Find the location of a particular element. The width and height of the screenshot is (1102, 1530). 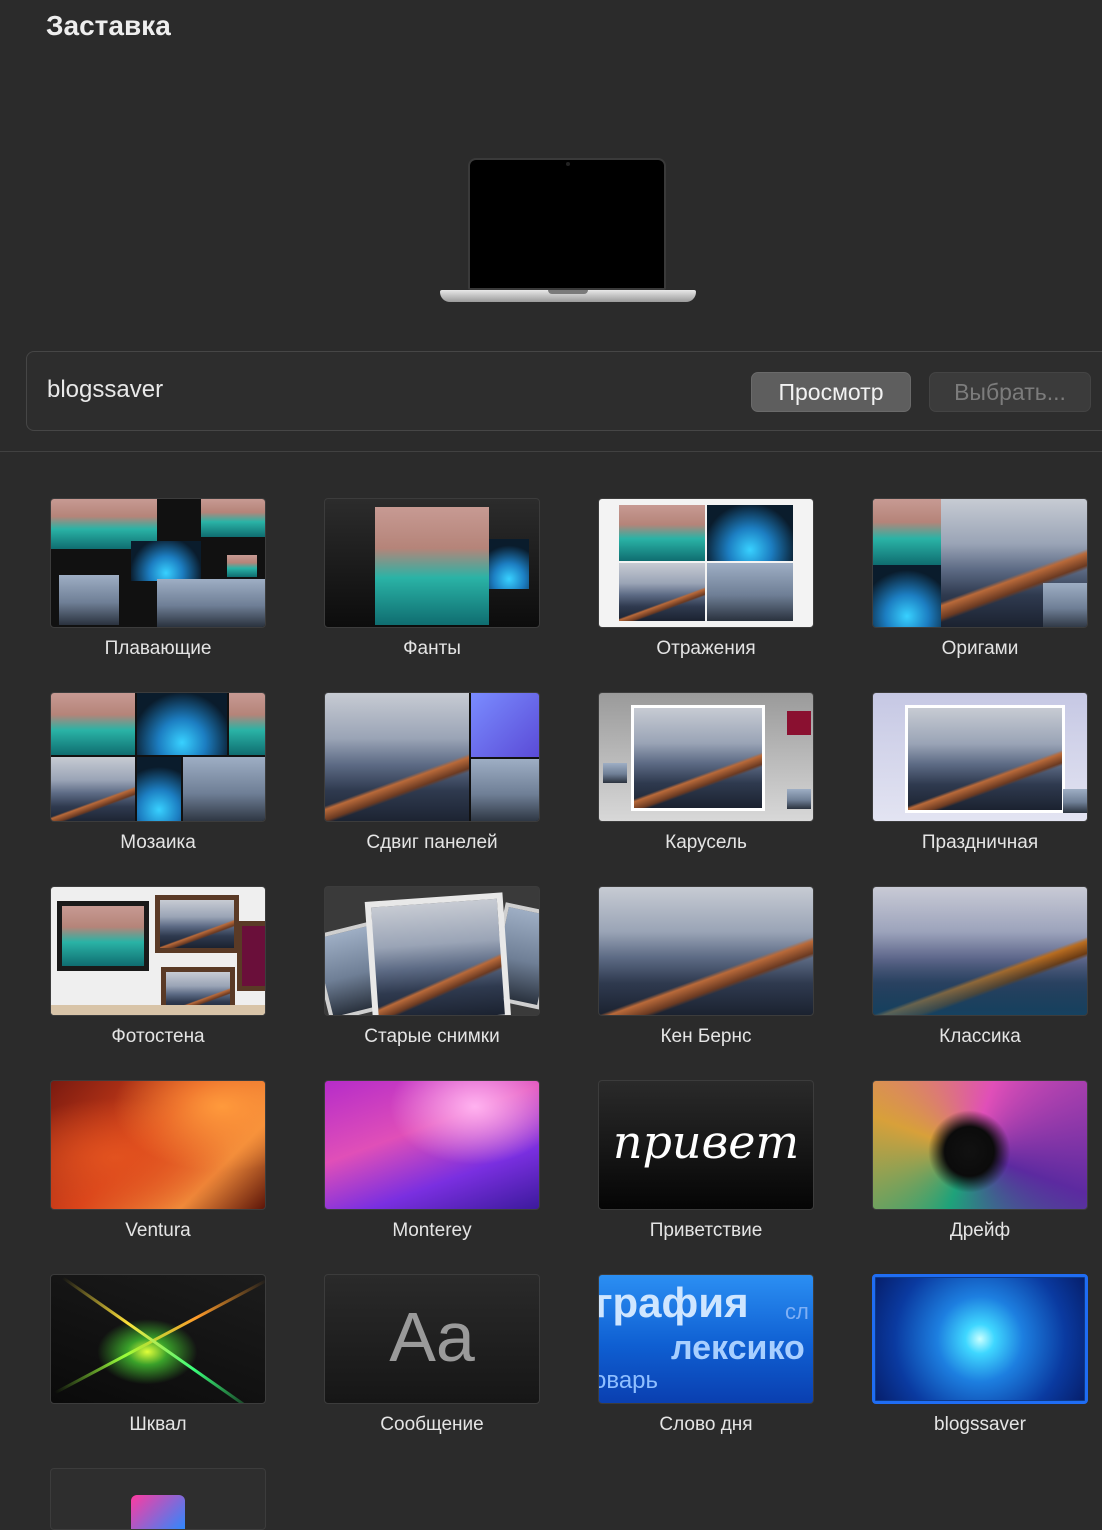

saver-blogssaver: blogssaver is located at coordinates (980, 1355).